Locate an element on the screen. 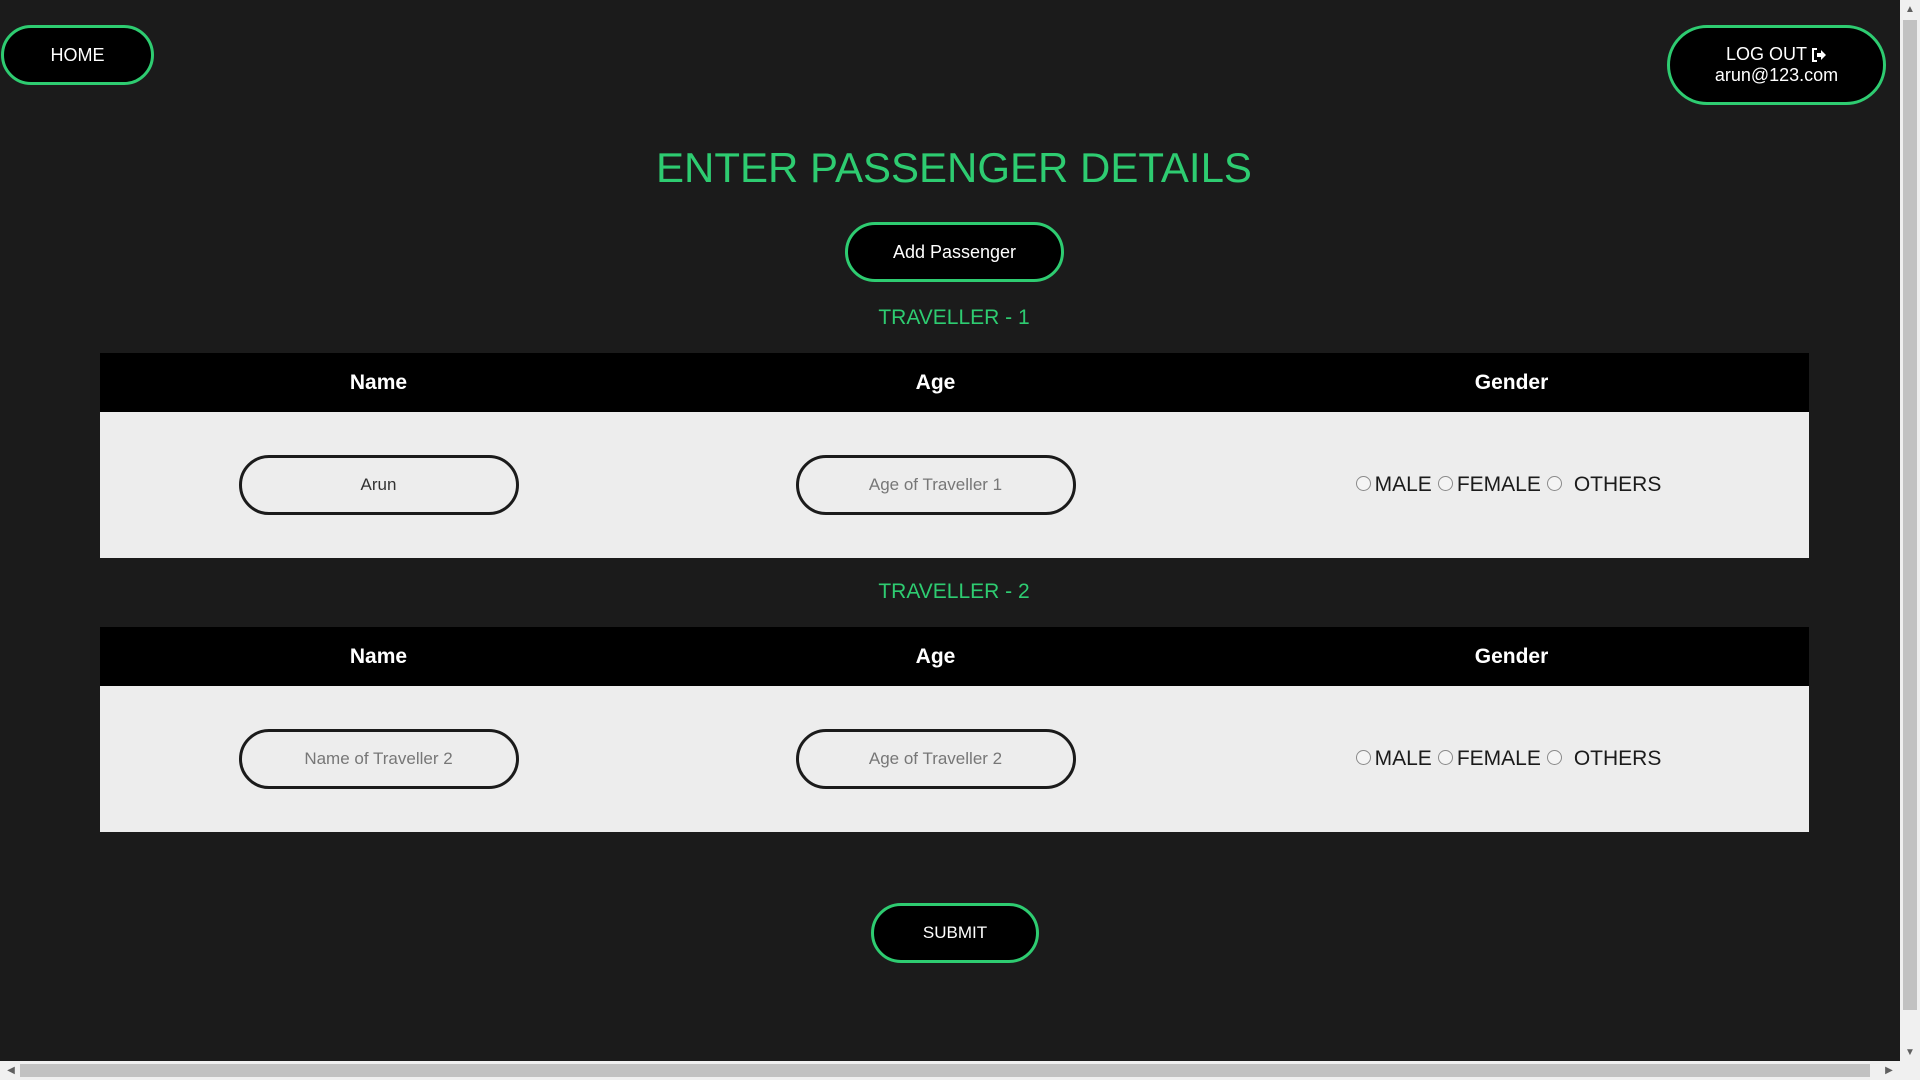  add-passenger-label: Add Passenger is located at coordinates (954, 251).